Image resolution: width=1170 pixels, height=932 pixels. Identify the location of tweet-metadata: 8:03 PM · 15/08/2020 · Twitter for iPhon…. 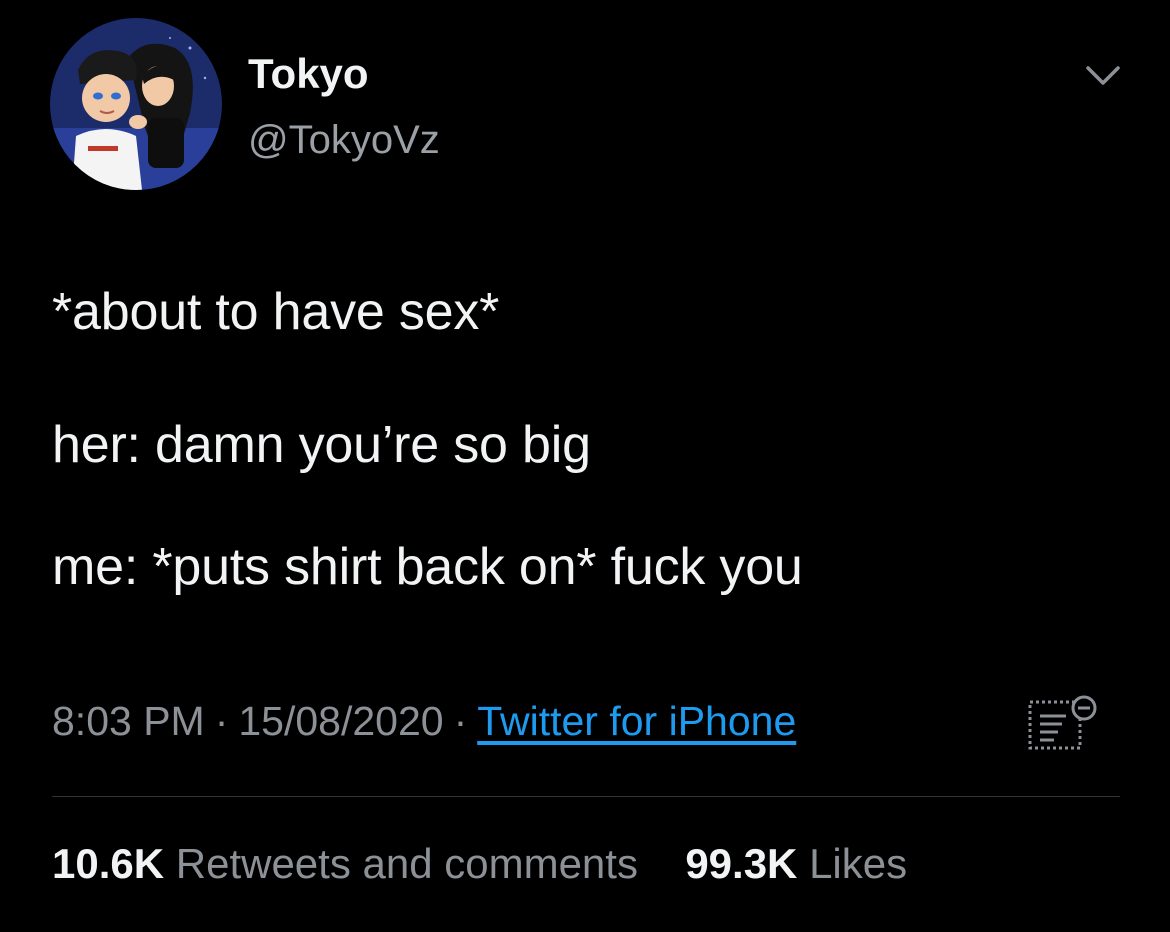
(424, 721).